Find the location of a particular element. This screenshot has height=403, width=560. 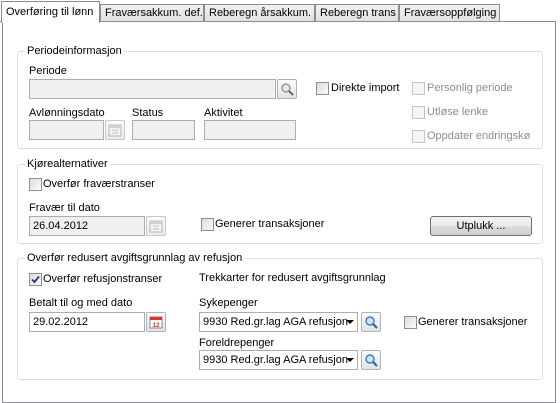

oppdater-endringsko-checkbox is located at coordinates (418, 136).